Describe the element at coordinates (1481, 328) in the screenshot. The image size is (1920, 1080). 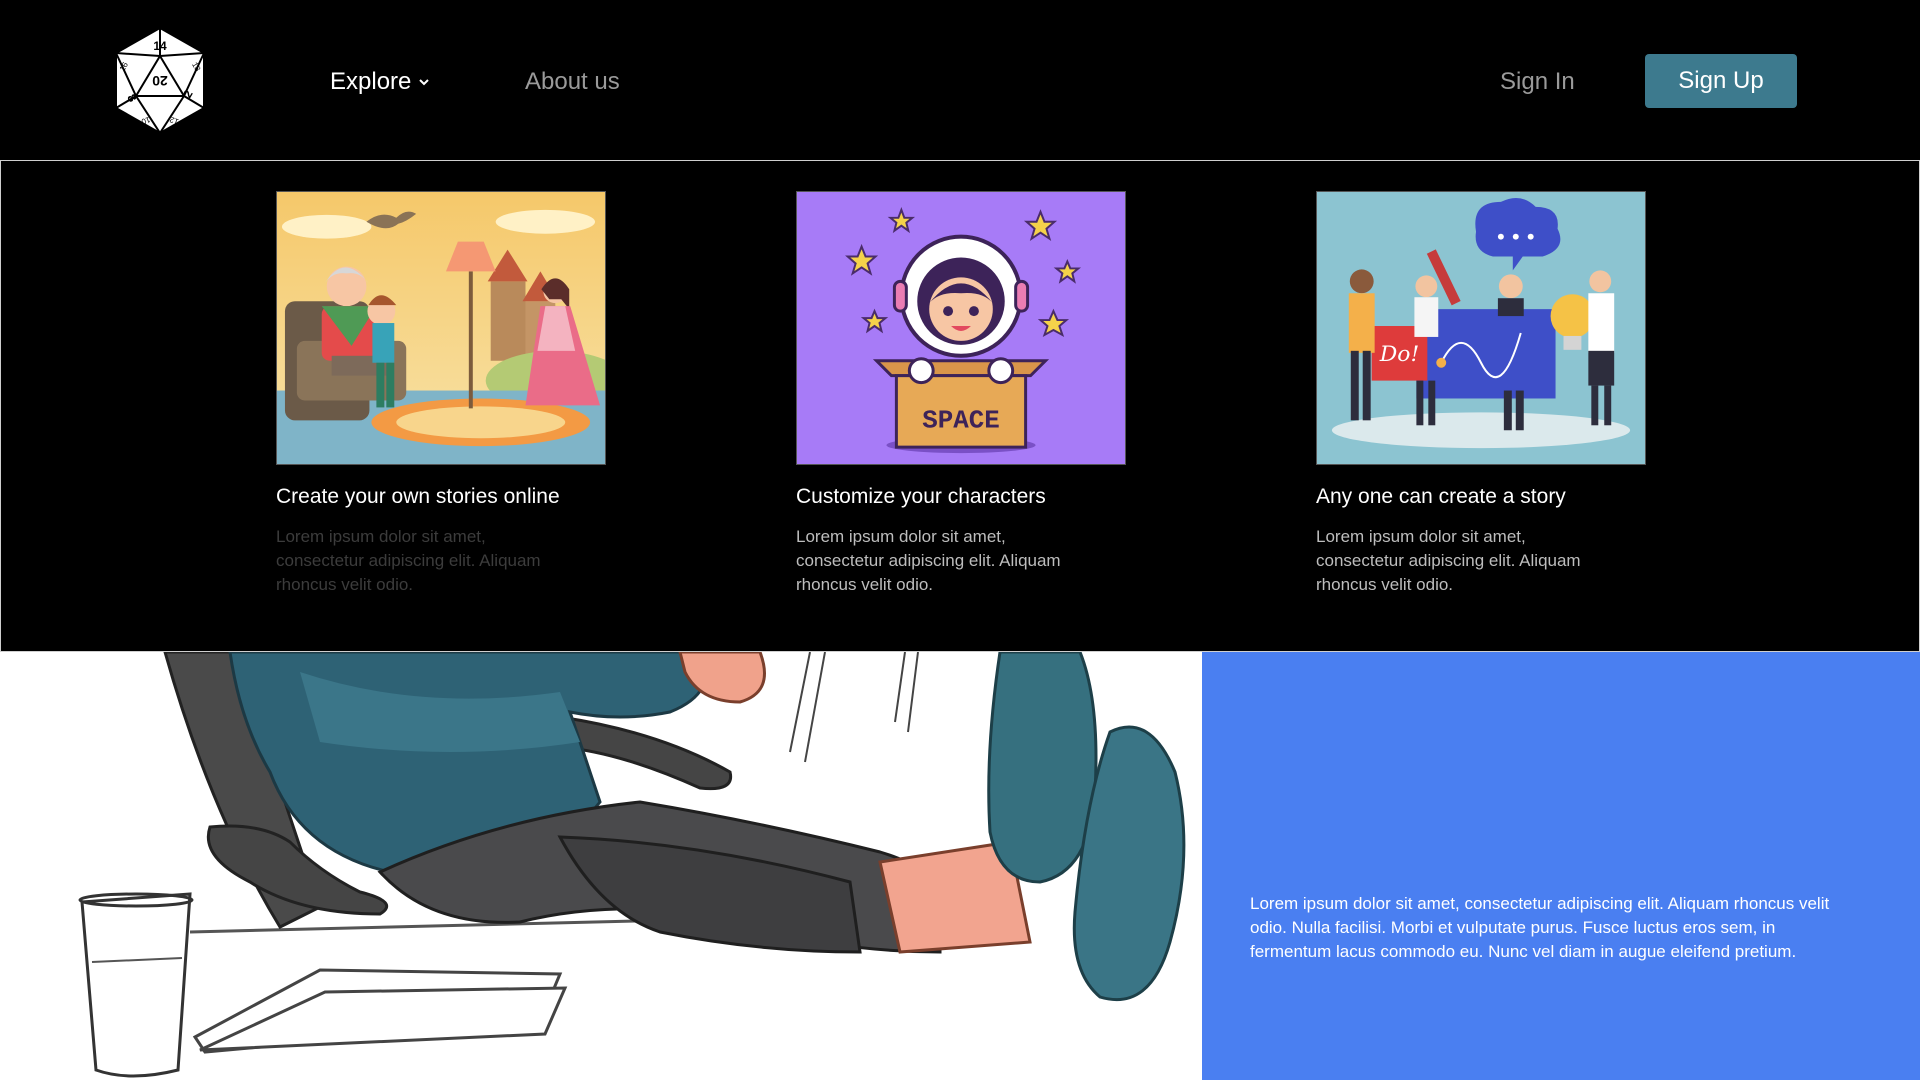
I see `team-brainstorm-illustration: Do!` at that location.